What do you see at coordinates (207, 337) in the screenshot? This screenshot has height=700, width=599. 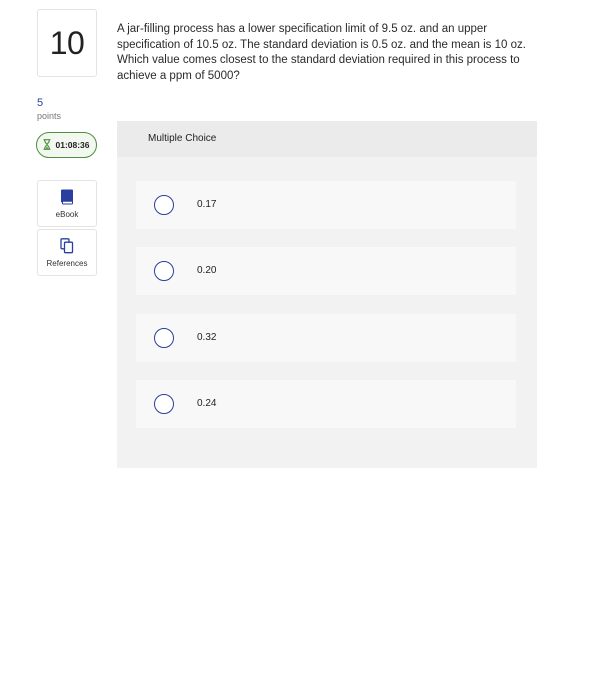 I see `answer-option-label: 0.32` at bounding box center [207, 337].